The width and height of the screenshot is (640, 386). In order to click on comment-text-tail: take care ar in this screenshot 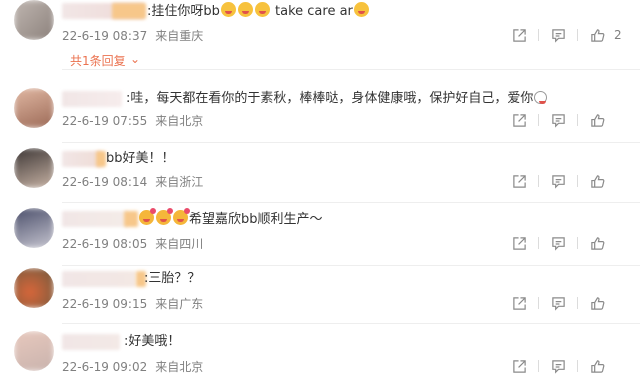, I will do `click(311, 11)`.